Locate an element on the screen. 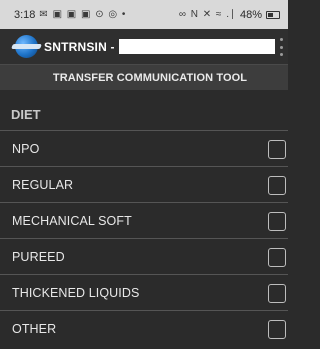  list-item-label: THICKENED LIQUIDS is located at coordinates (76, 292).